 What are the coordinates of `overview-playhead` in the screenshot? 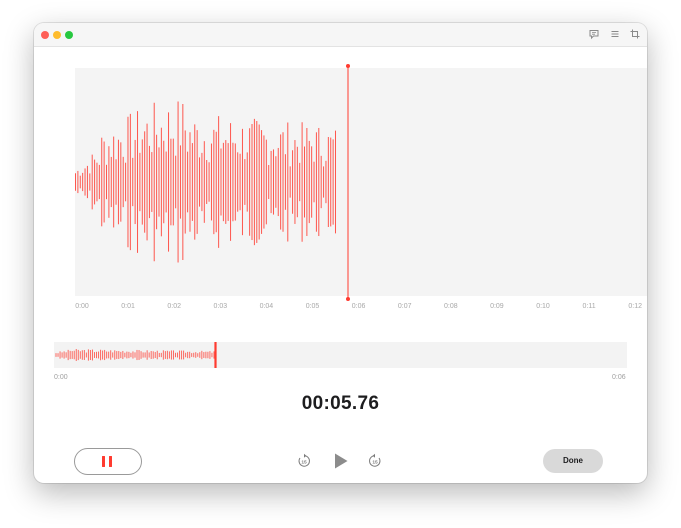 It's located at (215, 355).